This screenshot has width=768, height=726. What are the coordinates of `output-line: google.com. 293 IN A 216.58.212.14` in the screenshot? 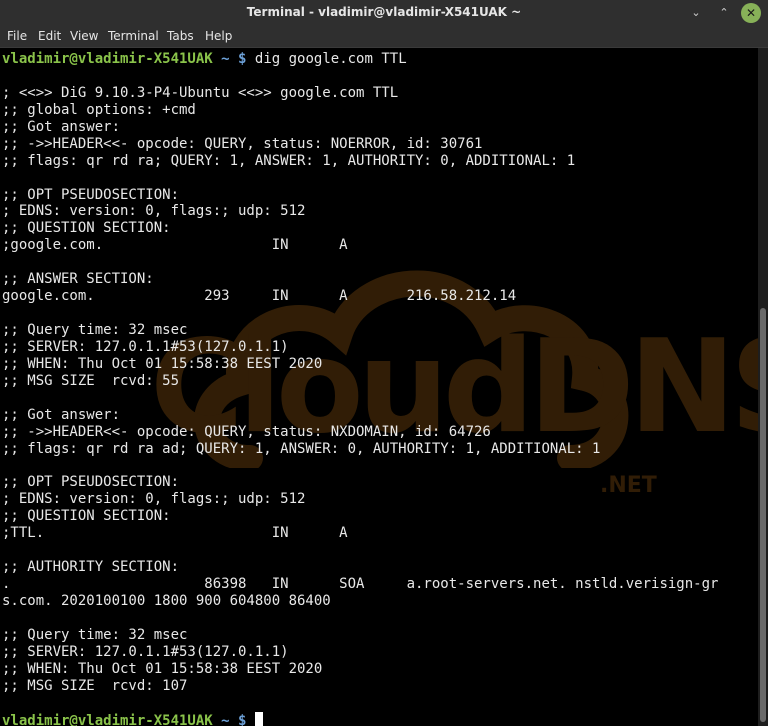 It's located at (259, 296).